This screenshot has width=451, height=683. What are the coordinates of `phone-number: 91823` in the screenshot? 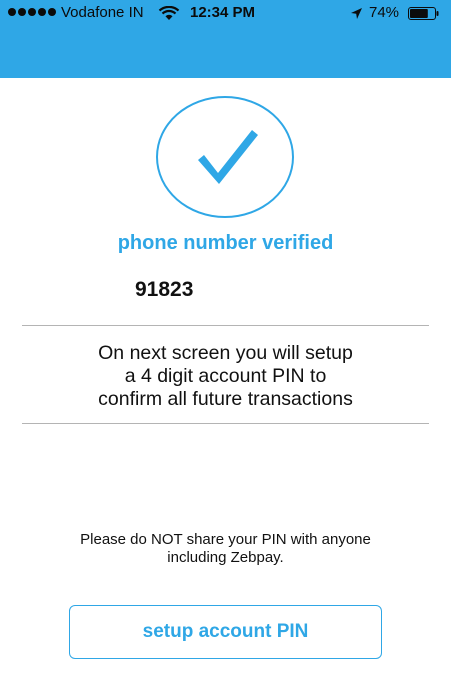 It's located at (164, 289).